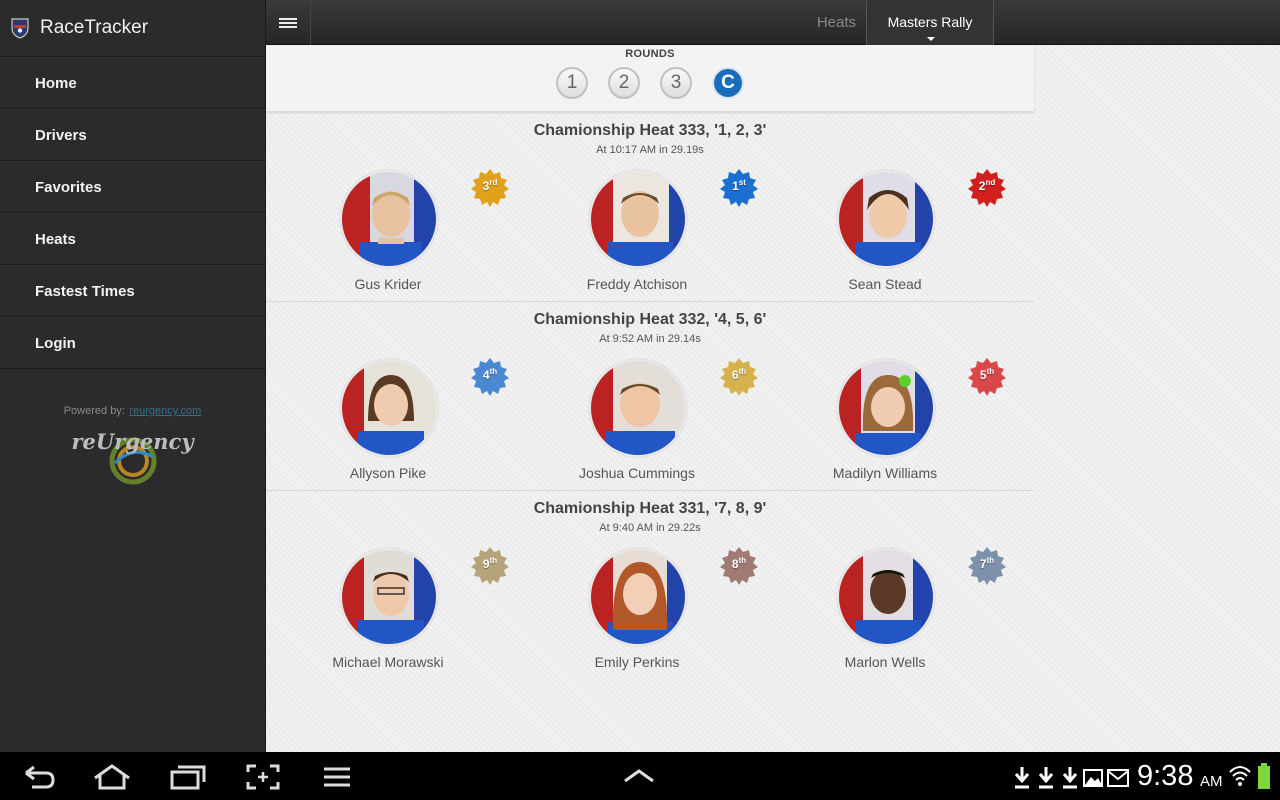  Describe the element at coordinates (637, 284) in the screenshot. I see `racer-name: Freddy Atchison` at that location.